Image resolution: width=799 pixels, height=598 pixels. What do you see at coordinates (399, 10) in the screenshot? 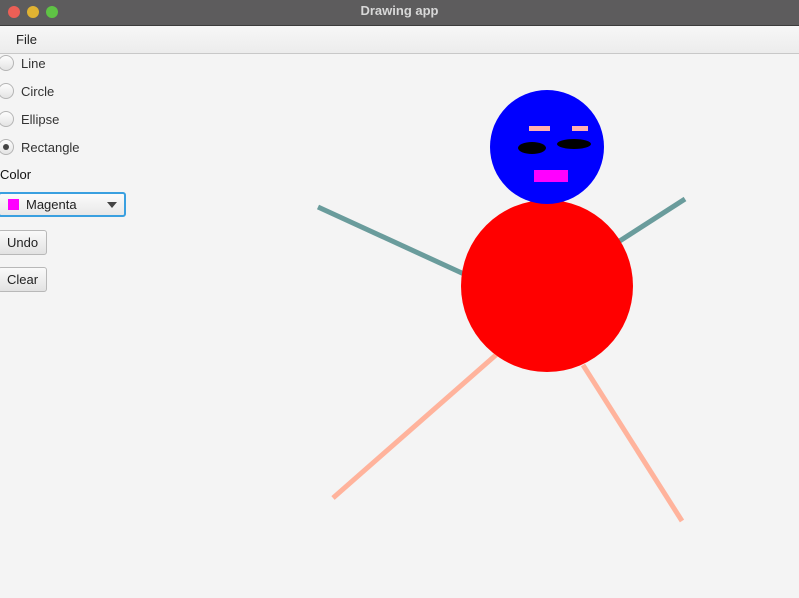
I see `window-title: Drawing app` at bounding box center [399, 10].